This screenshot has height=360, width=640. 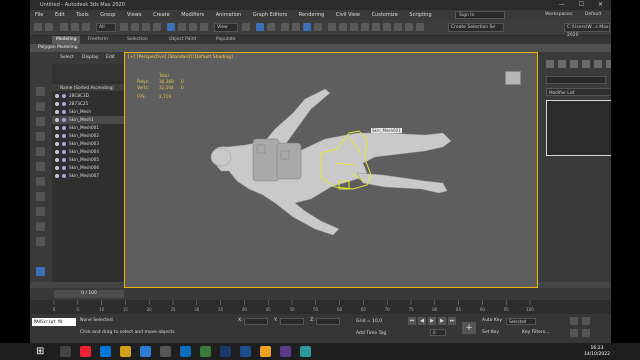 I want to click on maximize-viewport-icon, so click(x=586, y=333).